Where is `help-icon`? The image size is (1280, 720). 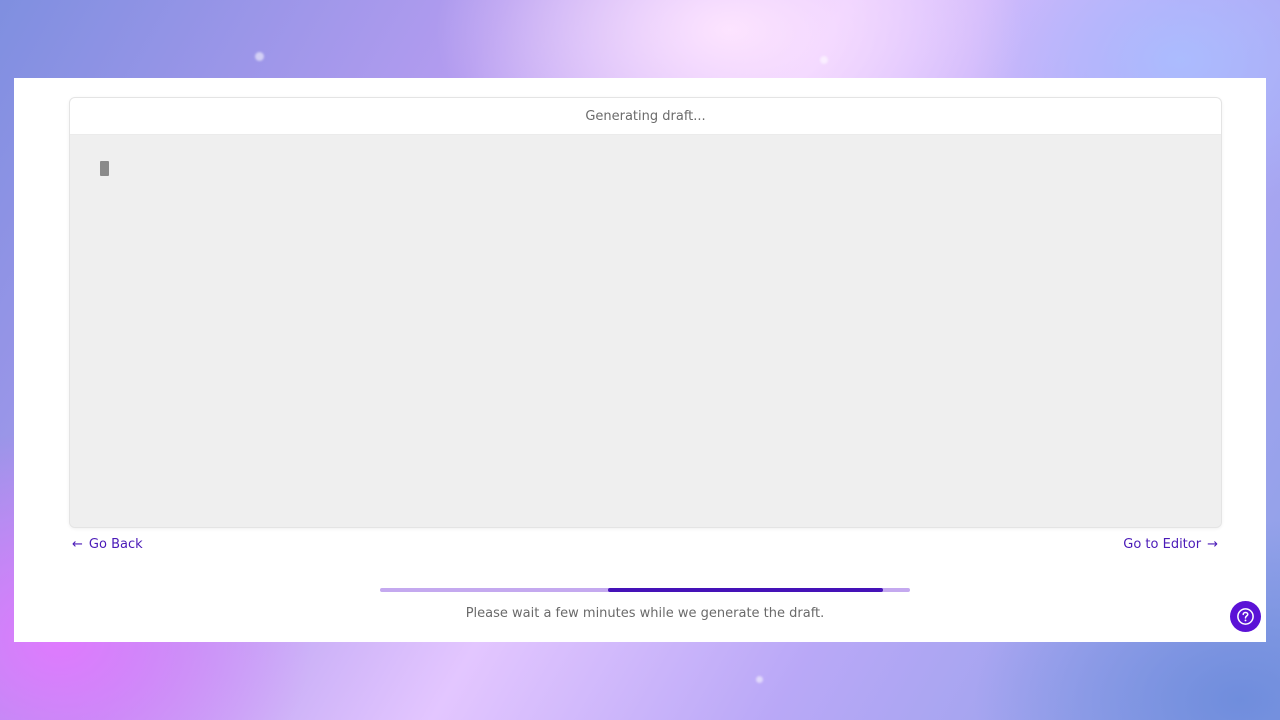
help-icon is located at coordinates (1245, 616).